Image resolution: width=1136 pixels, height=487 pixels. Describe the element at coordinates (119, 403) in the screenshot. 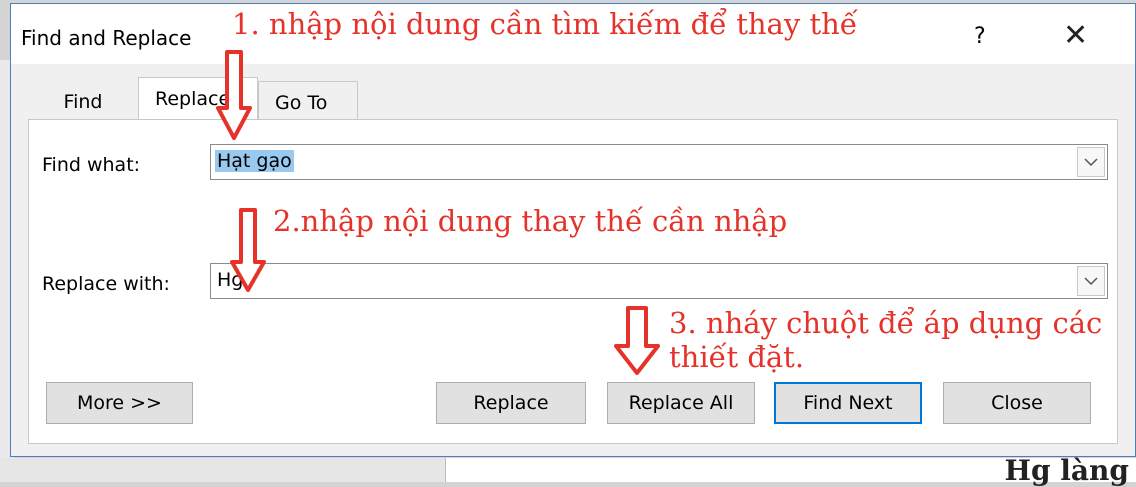

I see `more-button: More >>` at that location.